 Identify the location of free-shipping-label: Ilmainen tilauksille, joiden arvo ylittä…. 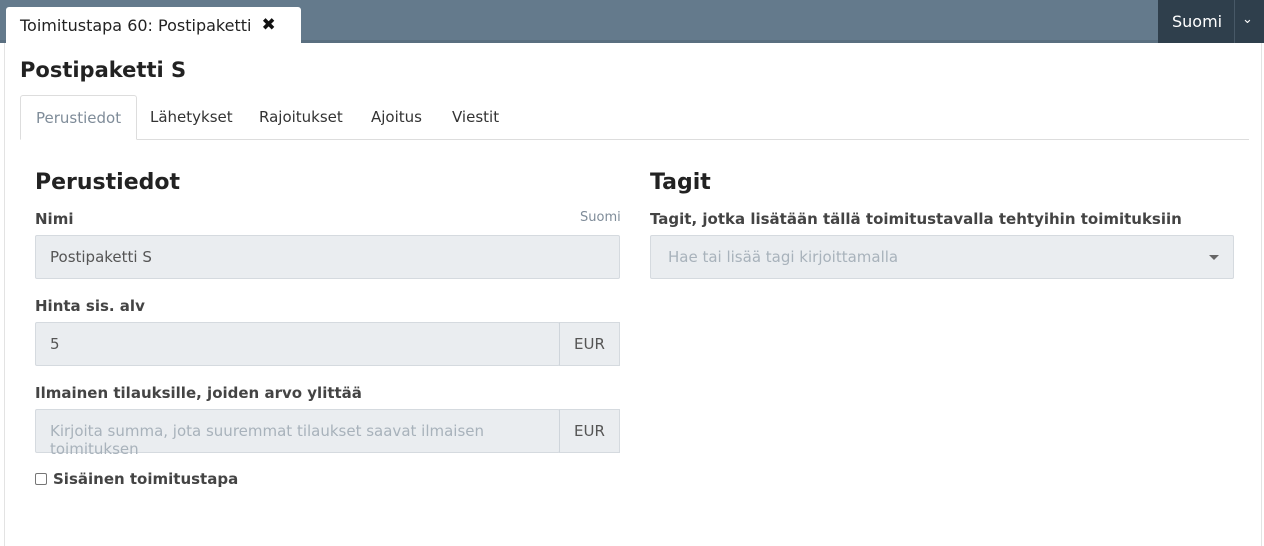
(198, 393).